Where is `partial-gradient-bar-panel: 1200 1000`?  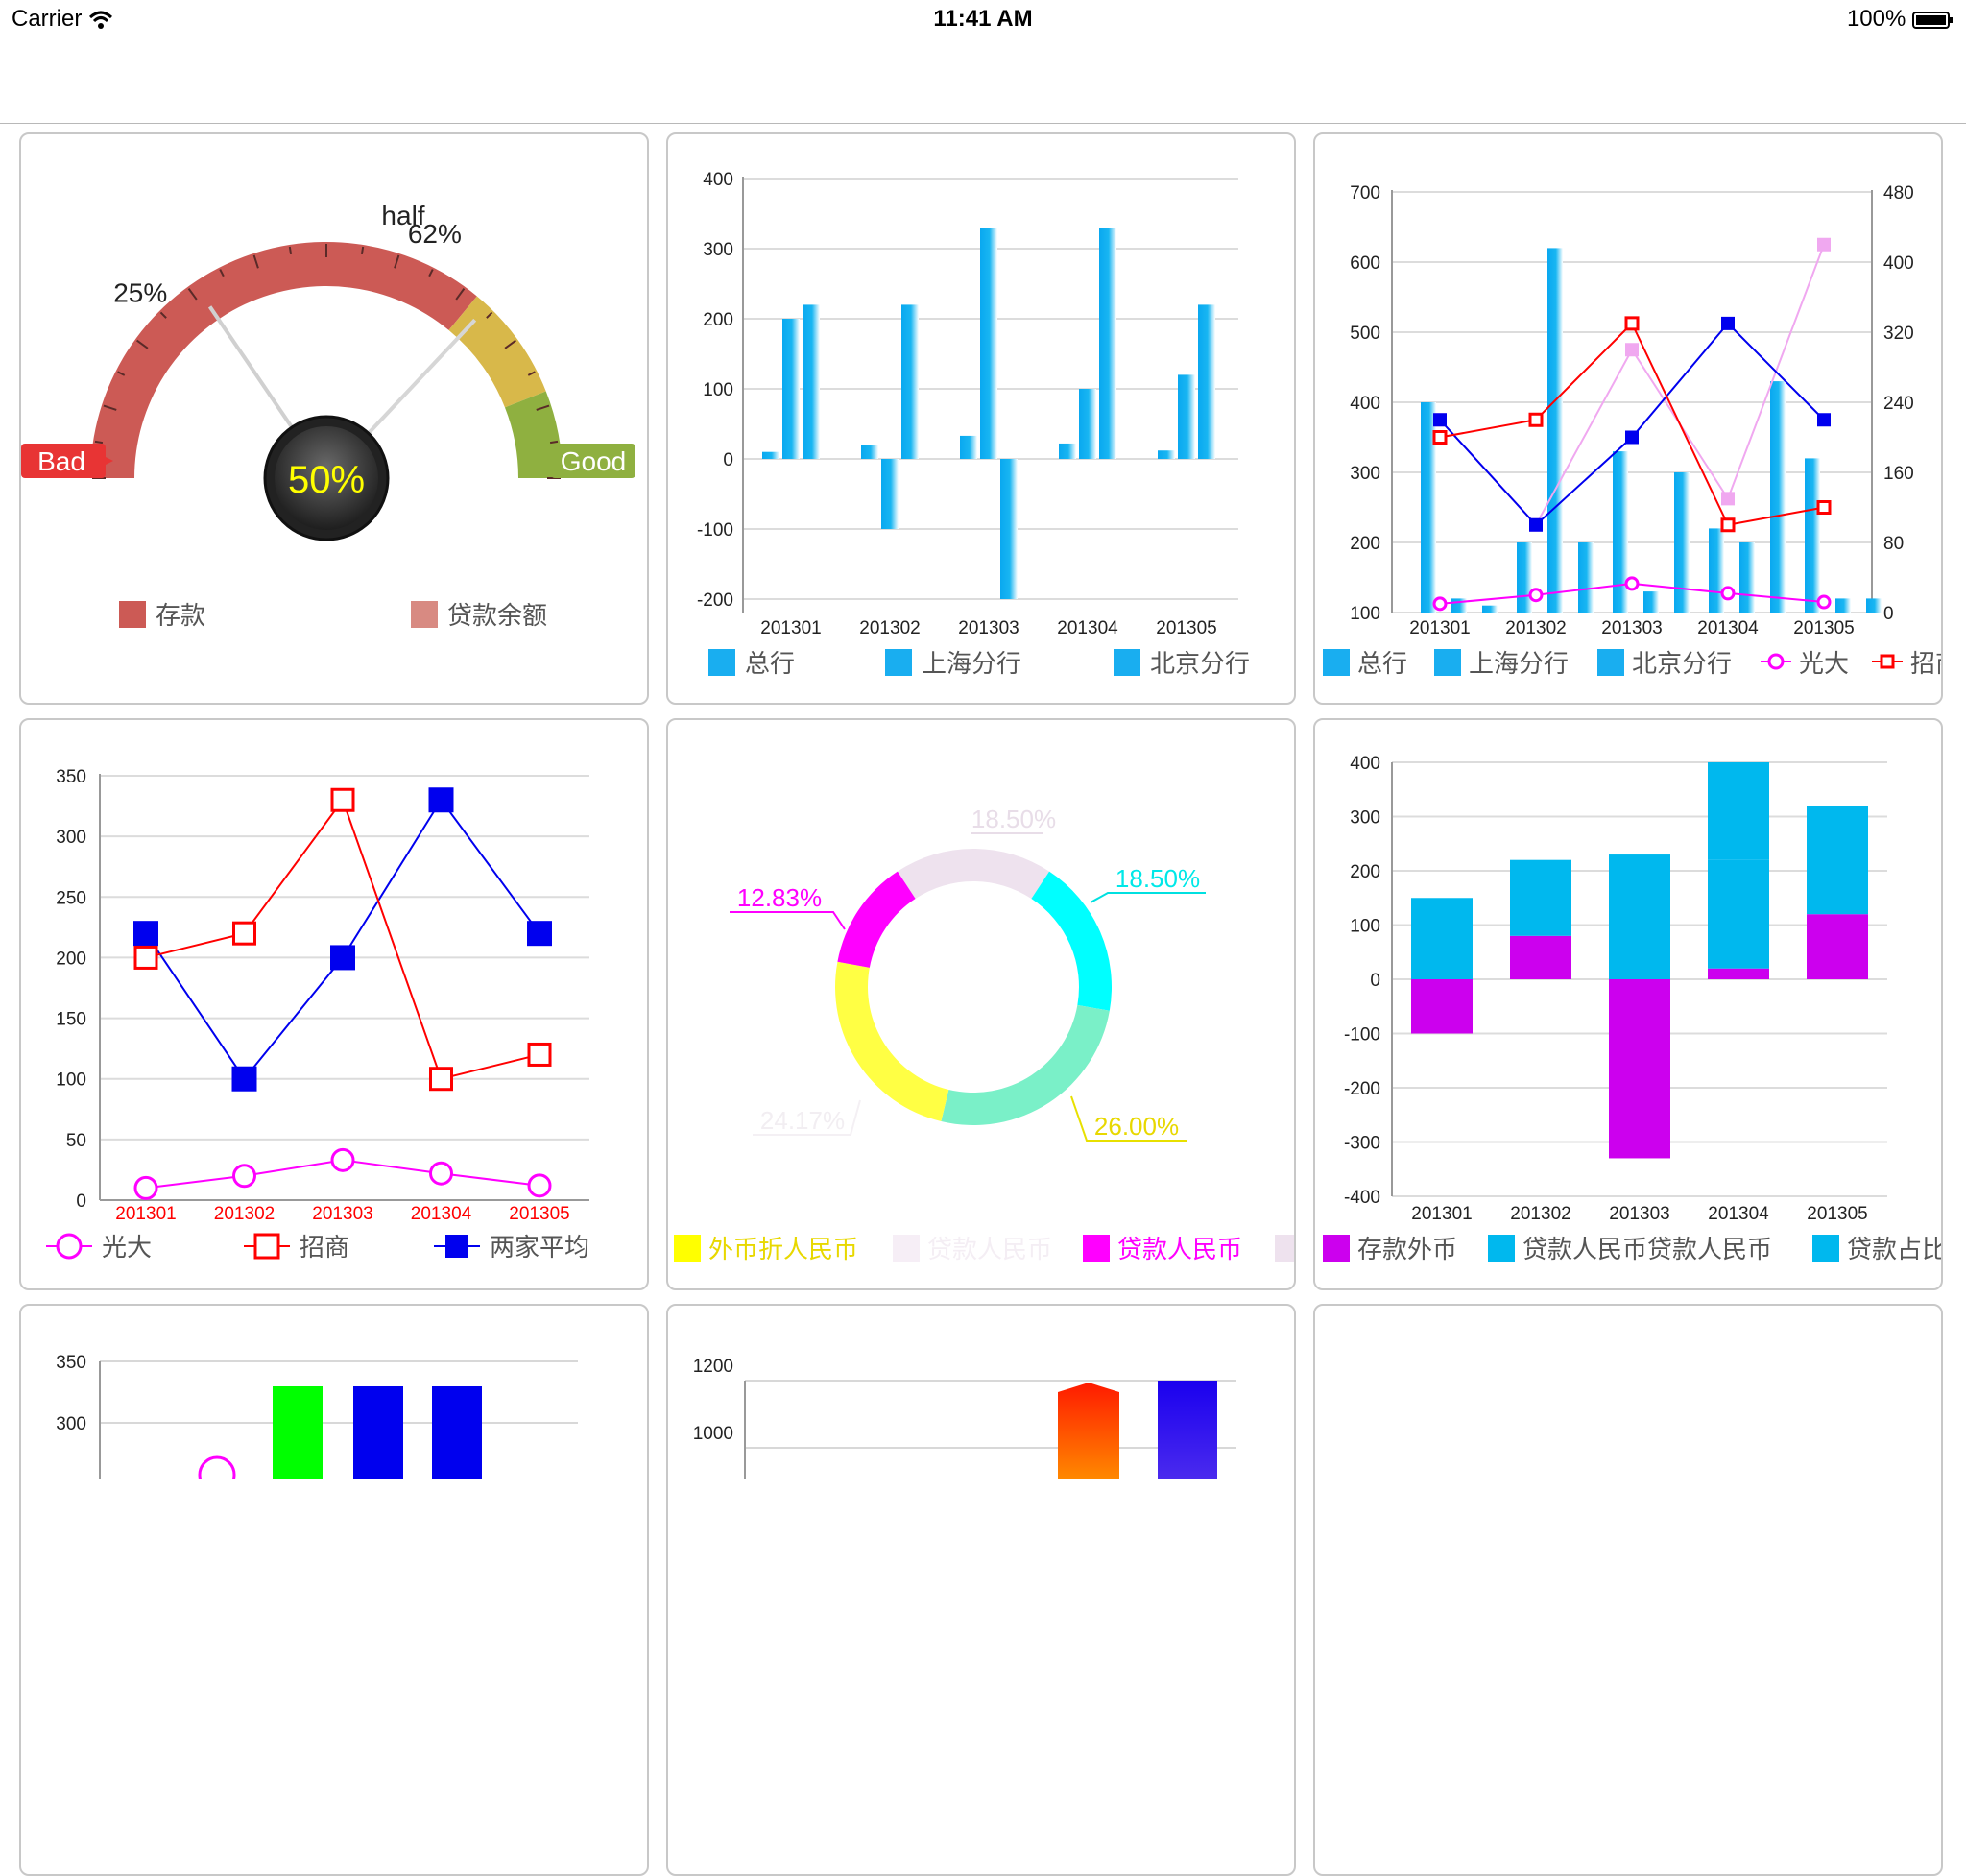 partial-gradient-bar-panel: 1200 1000 is located at coordinates (981, 1590).